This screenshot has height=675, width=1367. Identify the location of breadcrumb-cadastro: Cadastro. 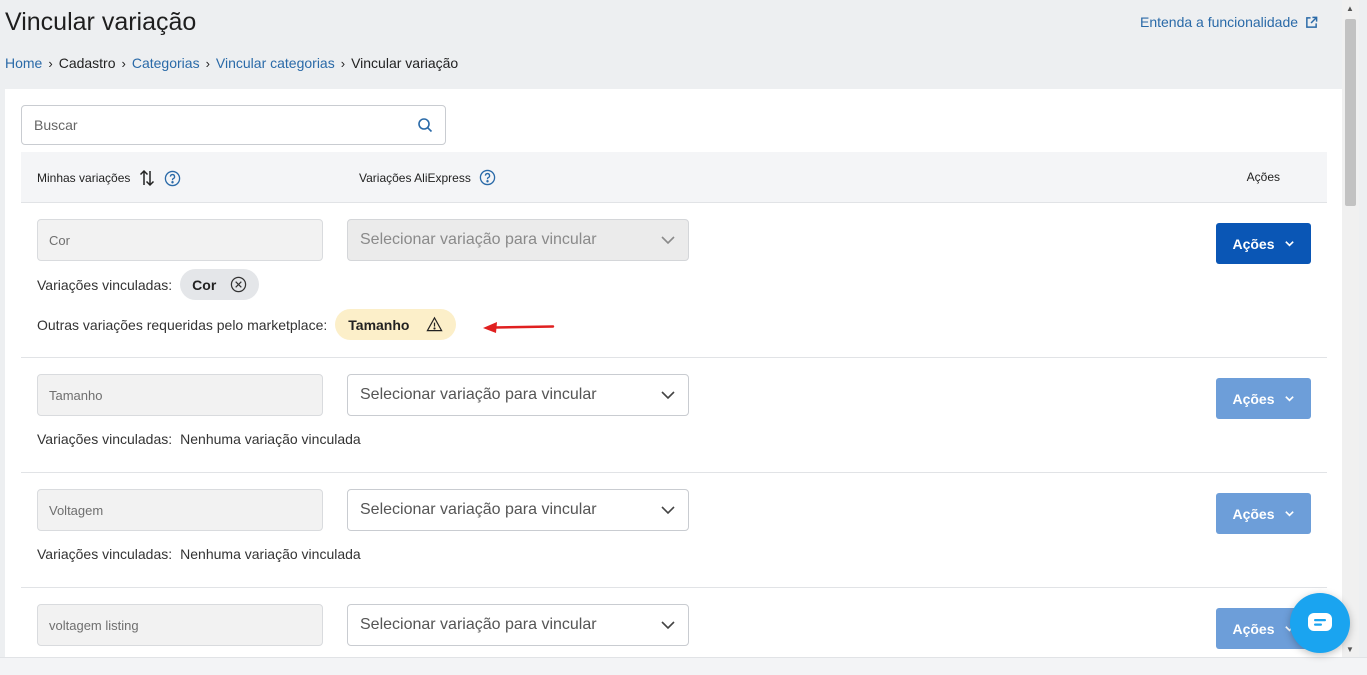
(87, 63).